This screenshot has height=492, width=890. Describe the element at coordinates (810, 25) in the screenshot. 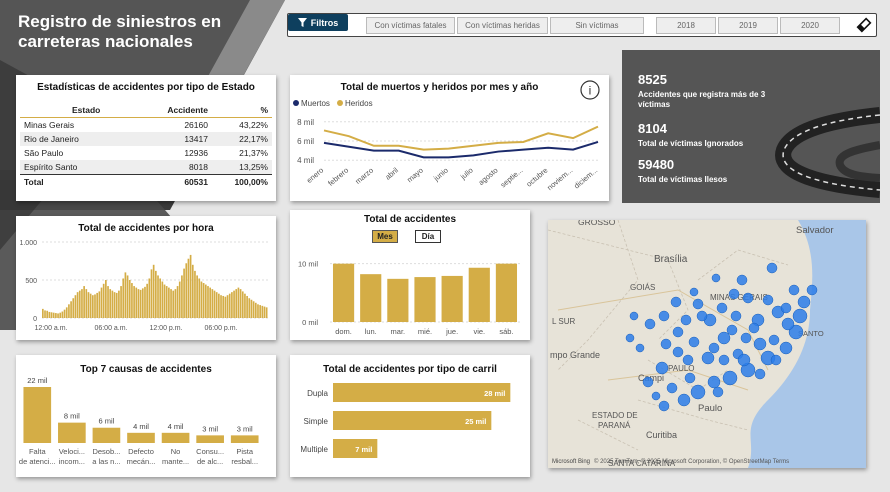

I see `year-2020-button: 2020` at that location.